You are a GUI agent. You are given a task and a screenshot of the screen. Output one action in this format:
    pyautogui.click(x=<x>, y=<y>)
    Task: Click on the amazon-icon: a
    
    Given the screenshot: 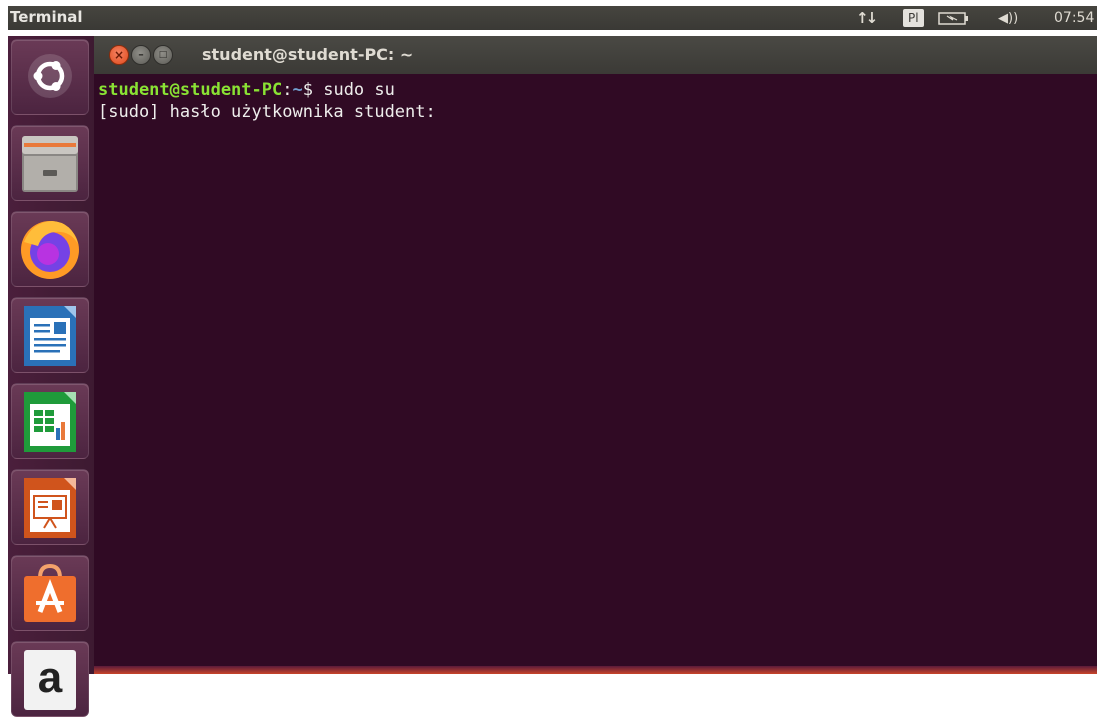 What is the action you would take?
    pyautogui.click(x=50, y=680)
    